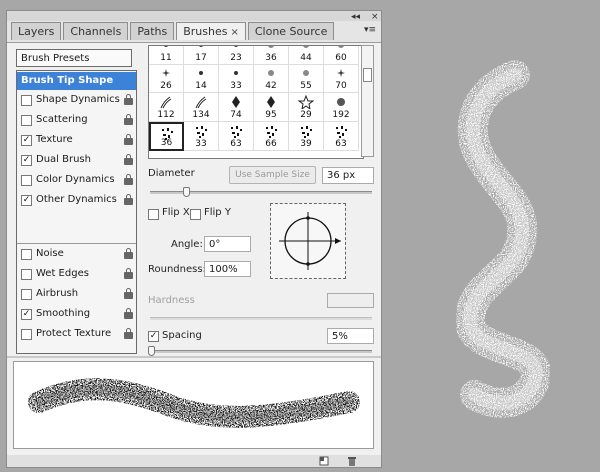 Image resolution: width=600 pixels, height=472 pixels. Describe the element at coordinates (166, 78) in the screenshot. I see `brush-tip-cell: 26` at that location.